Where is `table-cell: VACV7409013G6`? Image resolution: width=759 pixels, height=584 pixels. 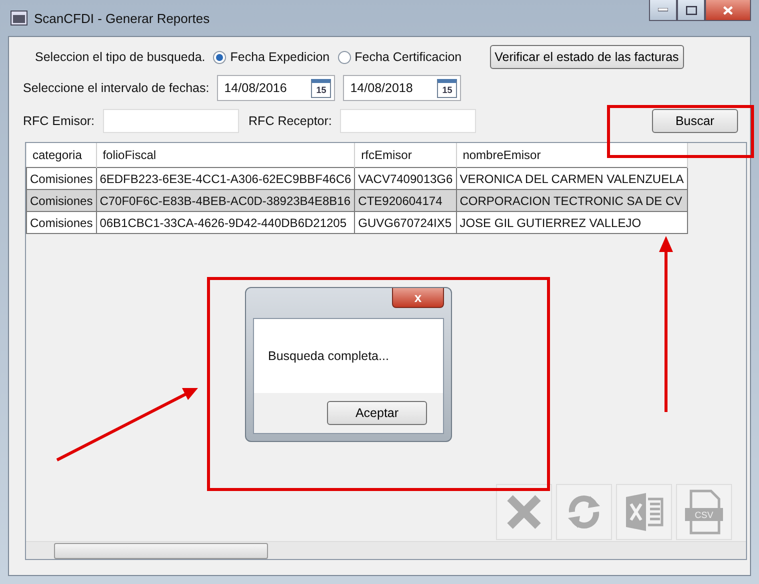
table-cell: VACV7409013G6 is located at coordinates (405, 179).